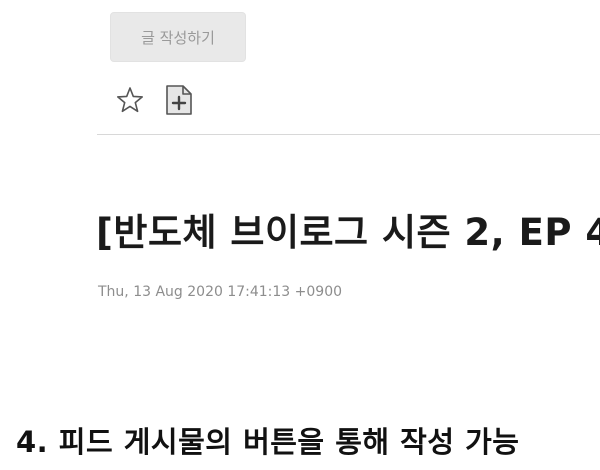 This screenshot has width=600, height=470. I want to click on header-divider, so click(348, 134).